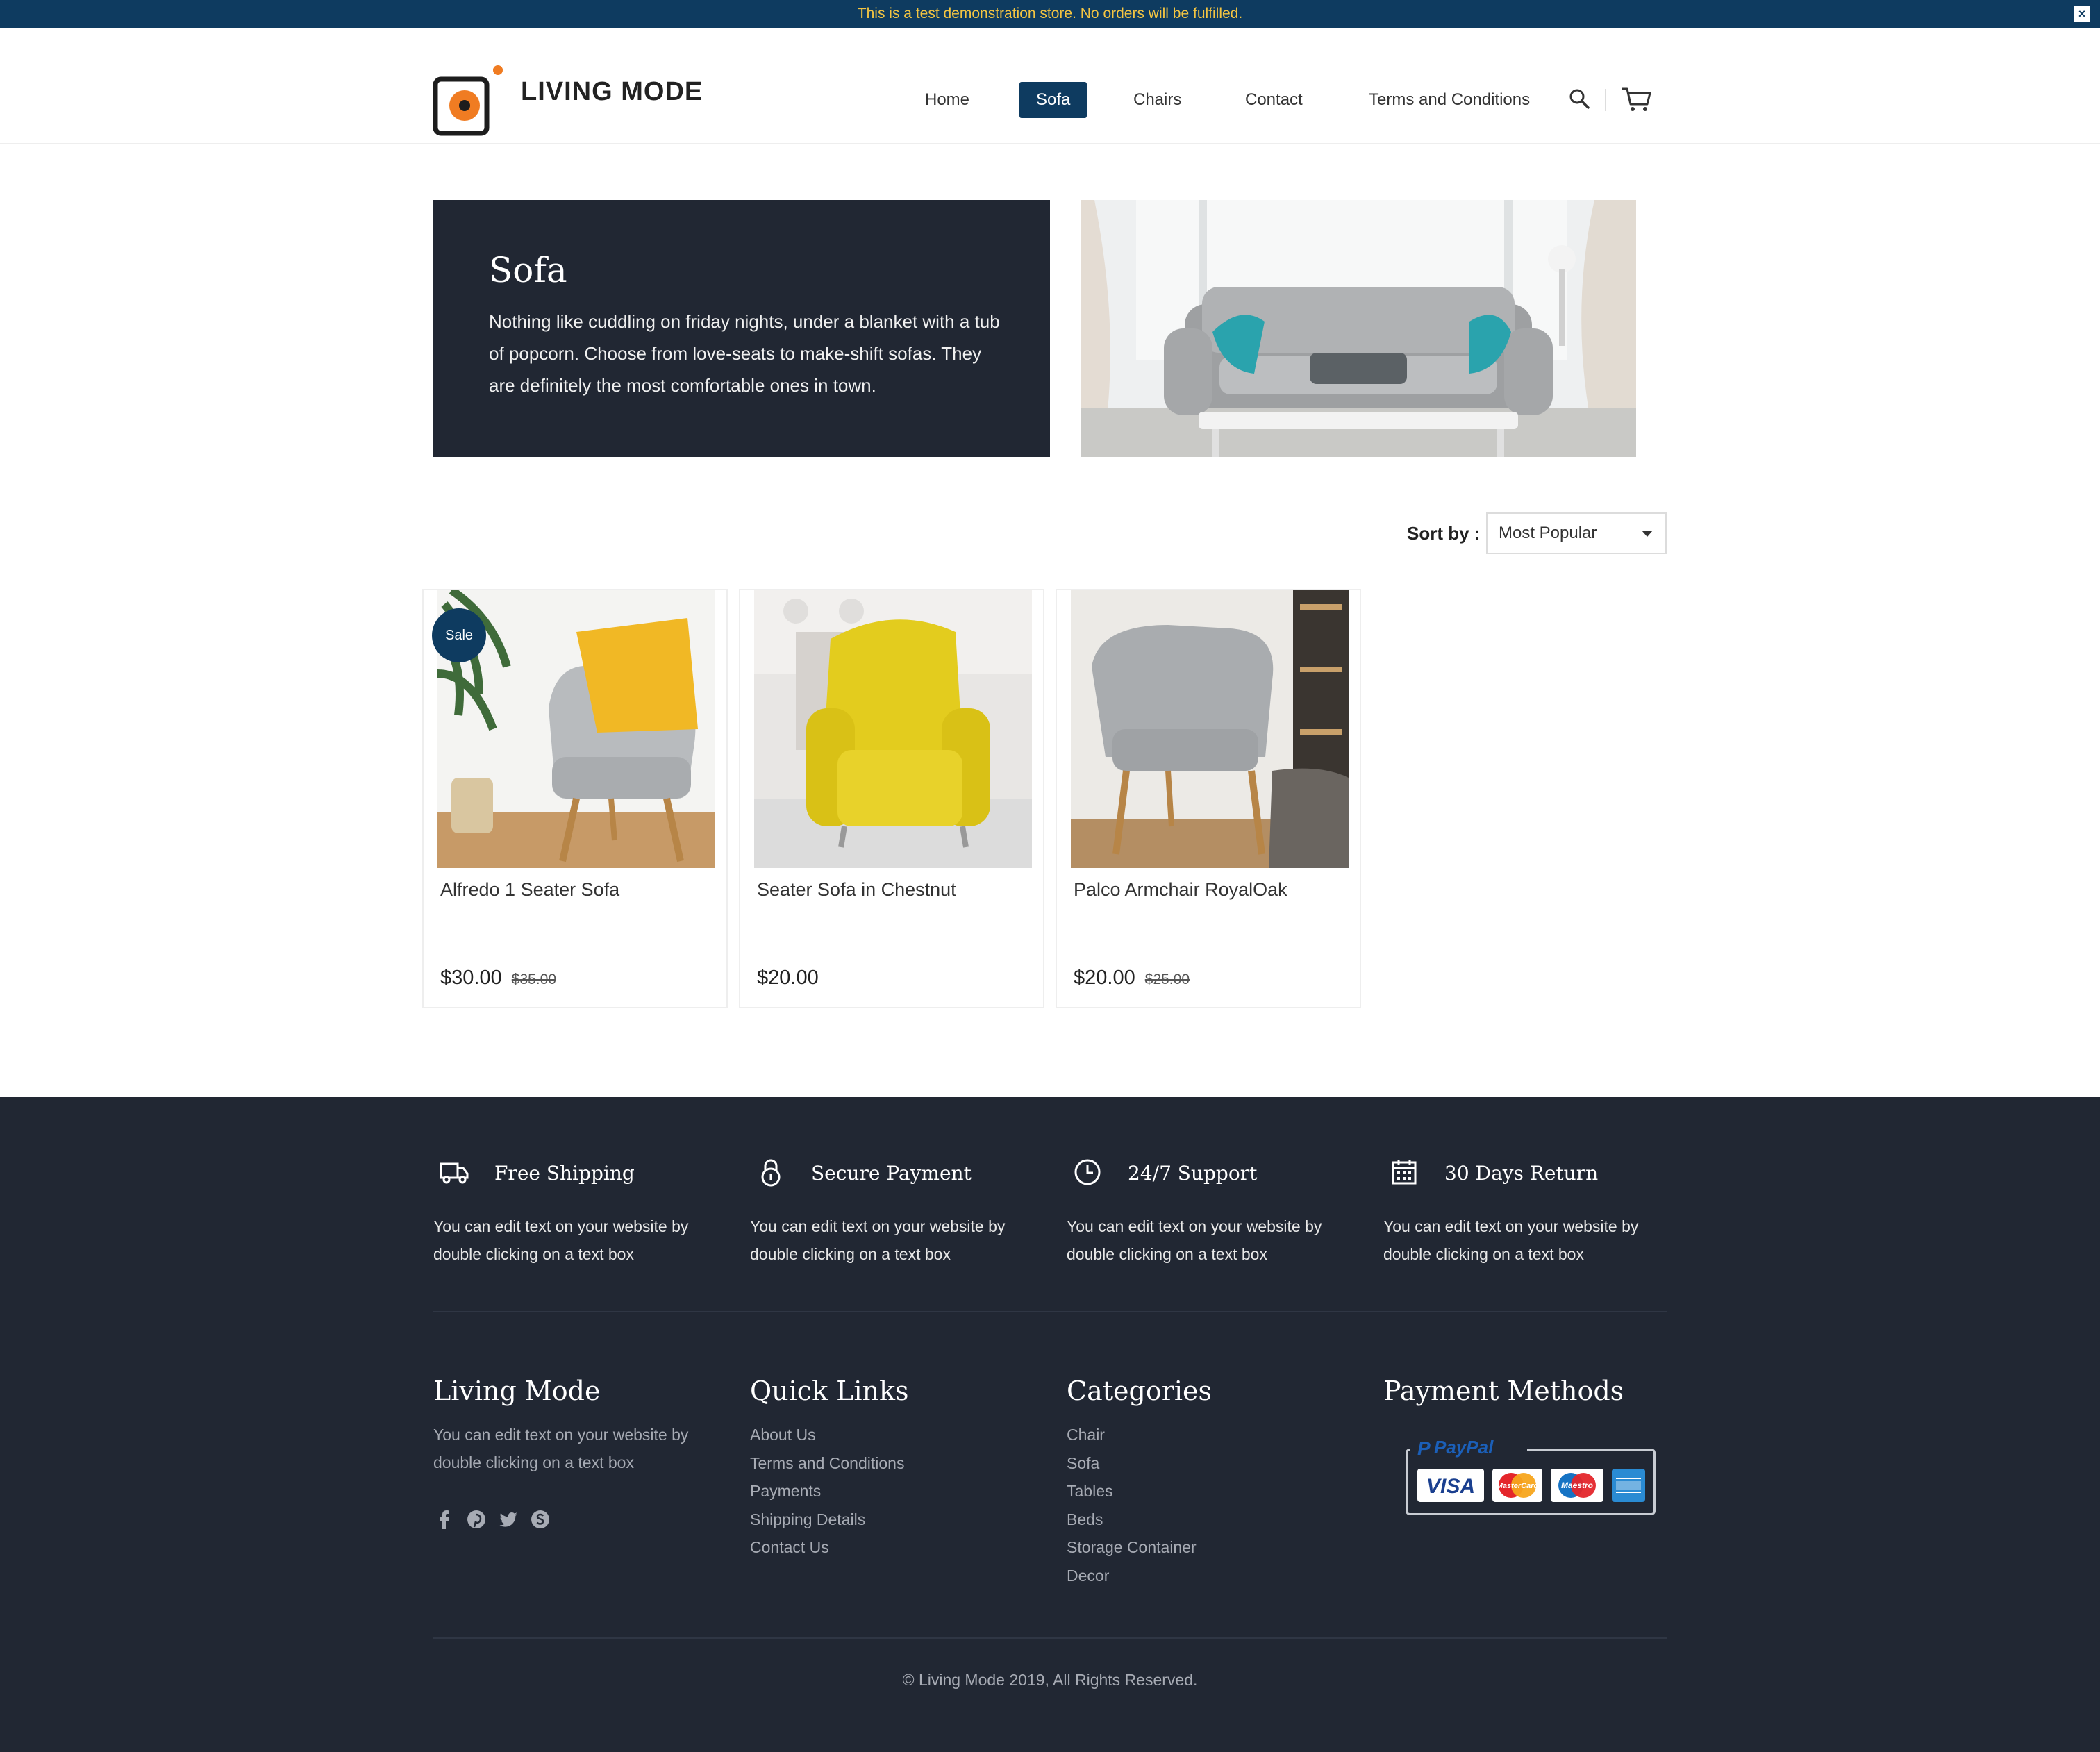 This screenshot has height=1752, width=2100. I want to click on product-card: Palco Armchair RoyalOak $20.00 $25.00, so click(1208, 798).